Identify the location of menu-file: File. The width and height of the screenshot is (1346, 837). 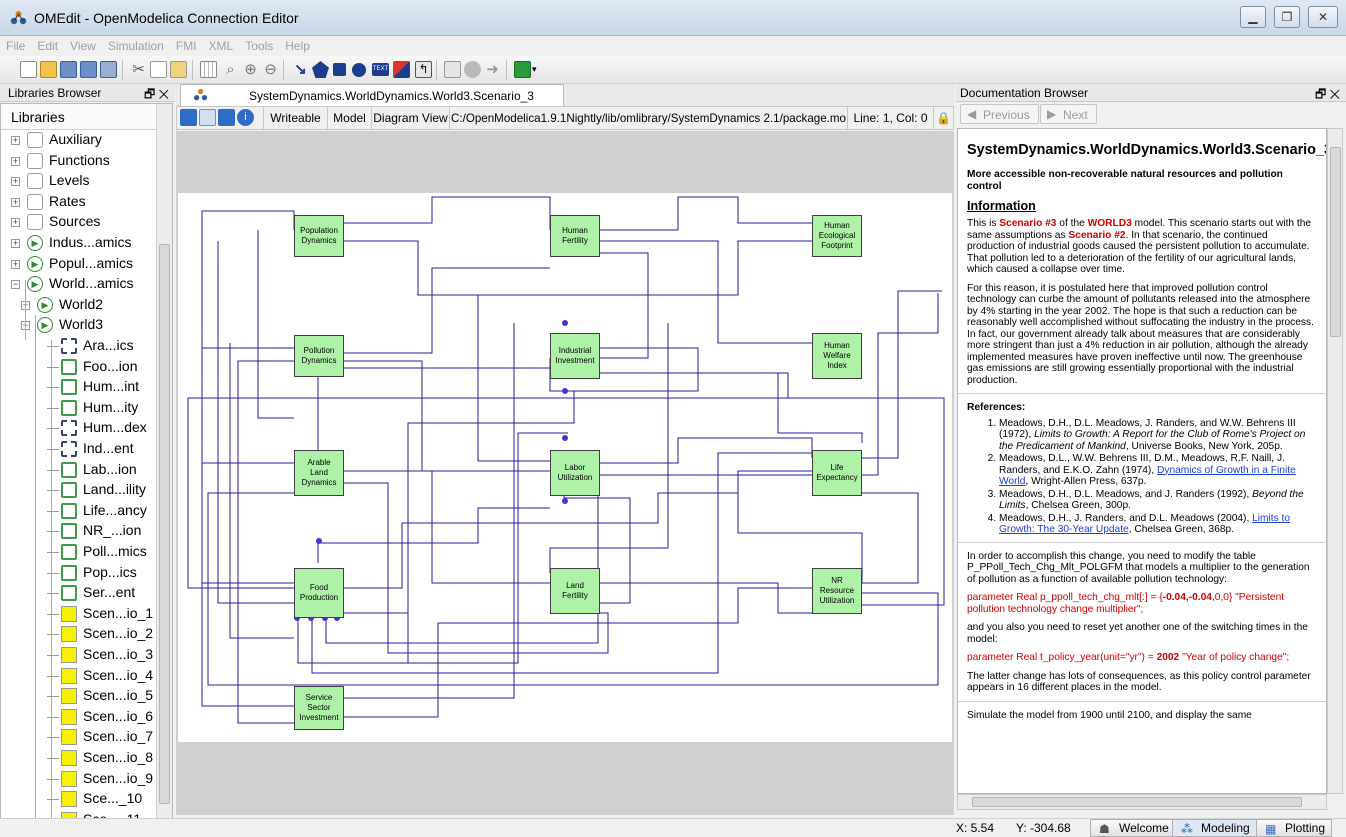
(15, 44).